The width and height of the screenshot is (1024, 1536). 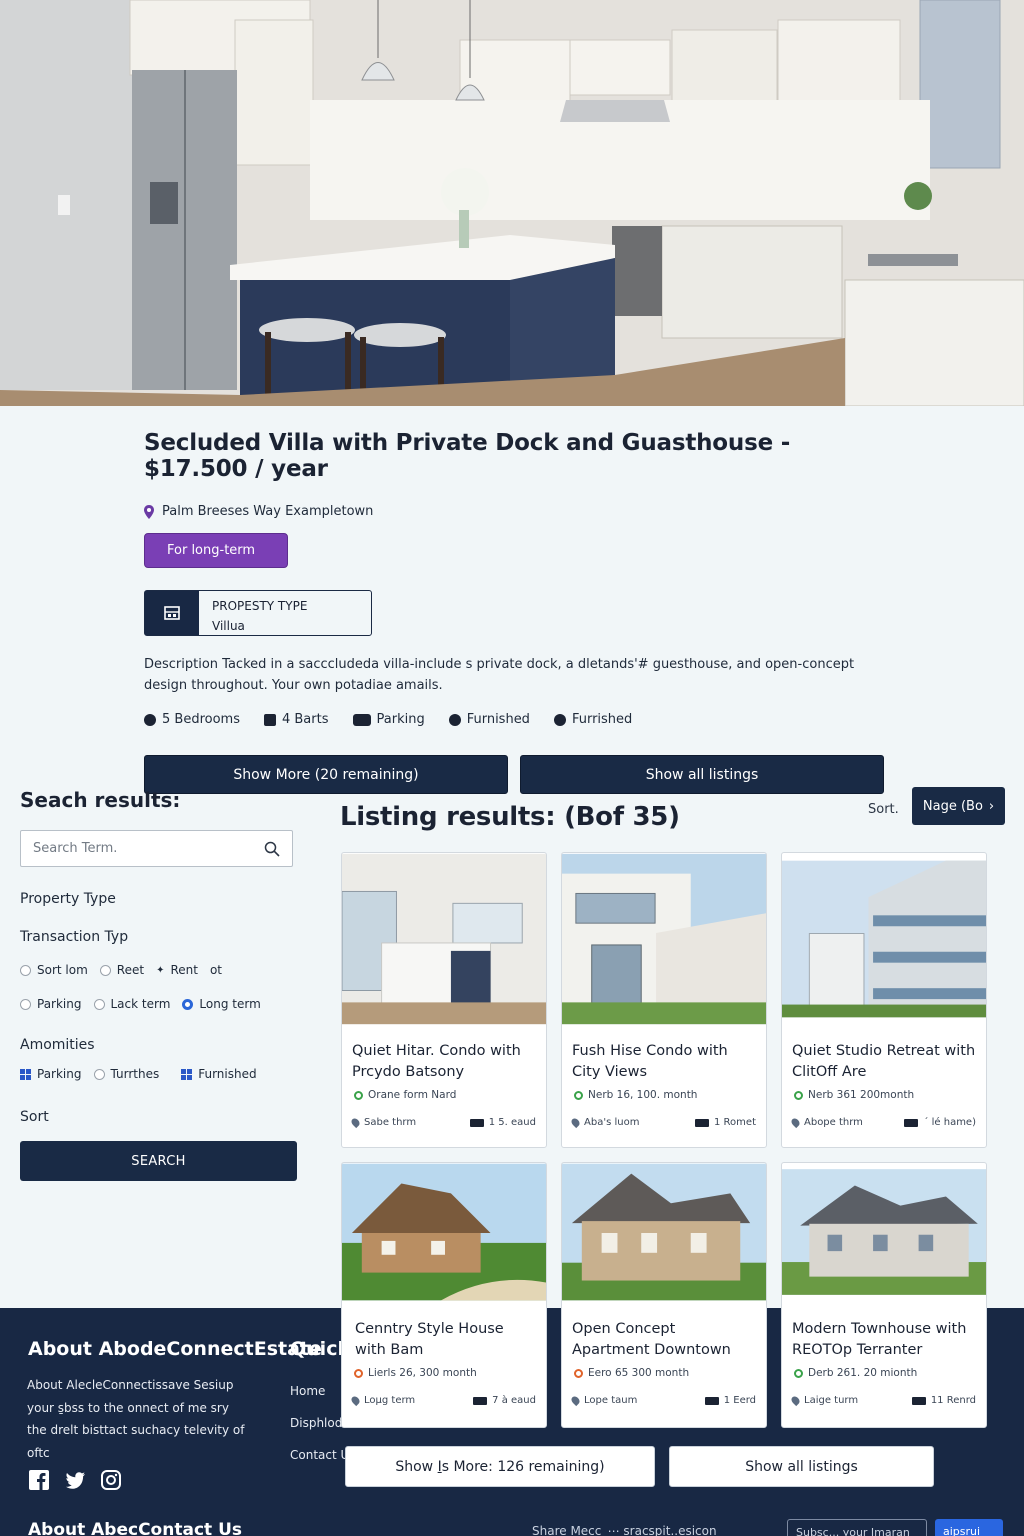 I want to click on radio-lack-term: Lack term, so click(x=131, y=1004).